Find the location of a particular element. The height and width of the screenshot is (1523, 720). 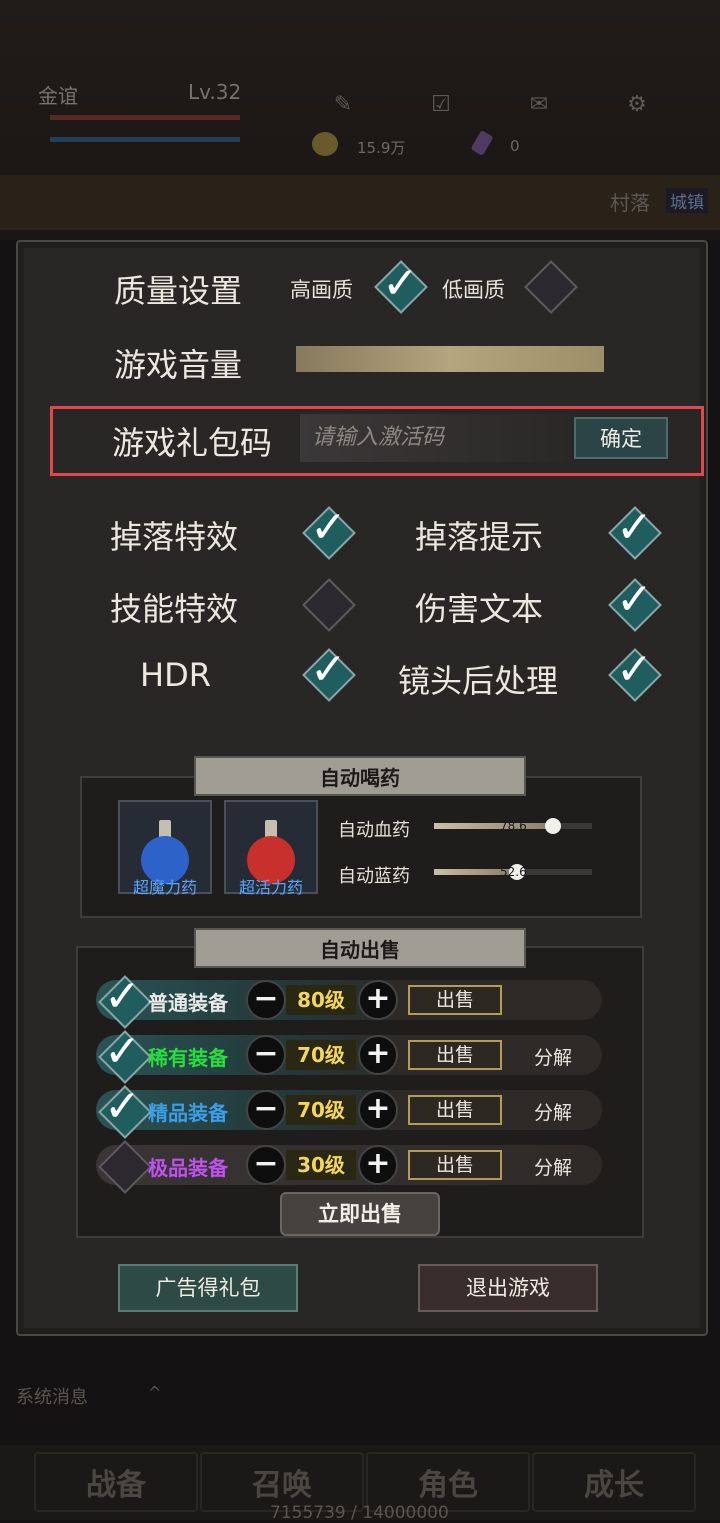

auto-sell-title: 自动出售 is located at coordinates (360, 948).